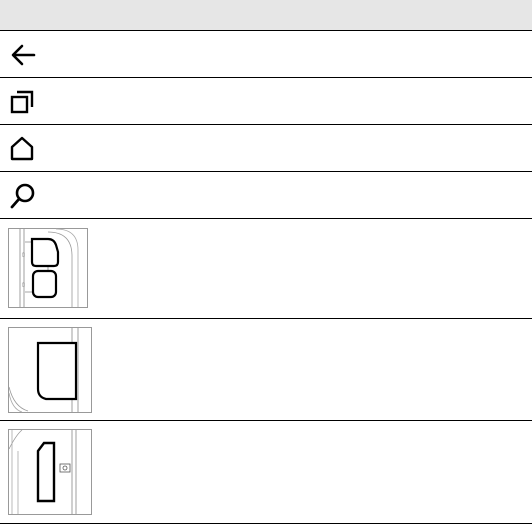  What do you see at coordinates (50, 370) in the screenshot?
I see `device-side-slot-diagram` at bounding box center [50, 370].